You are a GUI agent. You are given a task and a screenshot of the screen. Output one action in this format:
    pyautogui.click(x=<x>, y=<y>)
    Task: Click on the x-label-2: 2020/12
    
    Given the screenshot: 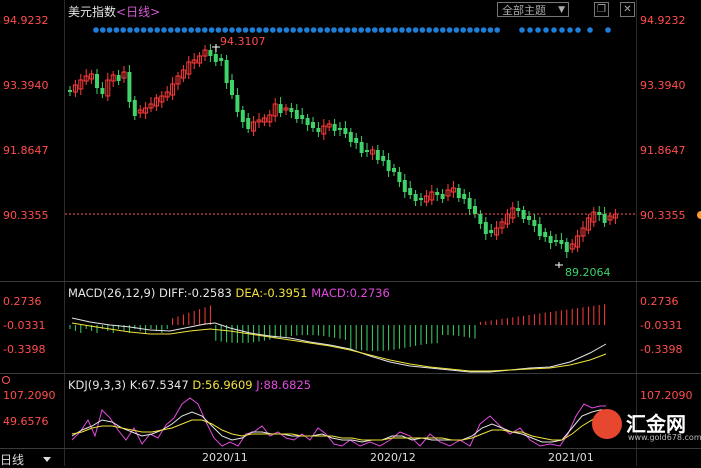 What is the action you would take?
    pyautogui.click(x=393, y=457)
    